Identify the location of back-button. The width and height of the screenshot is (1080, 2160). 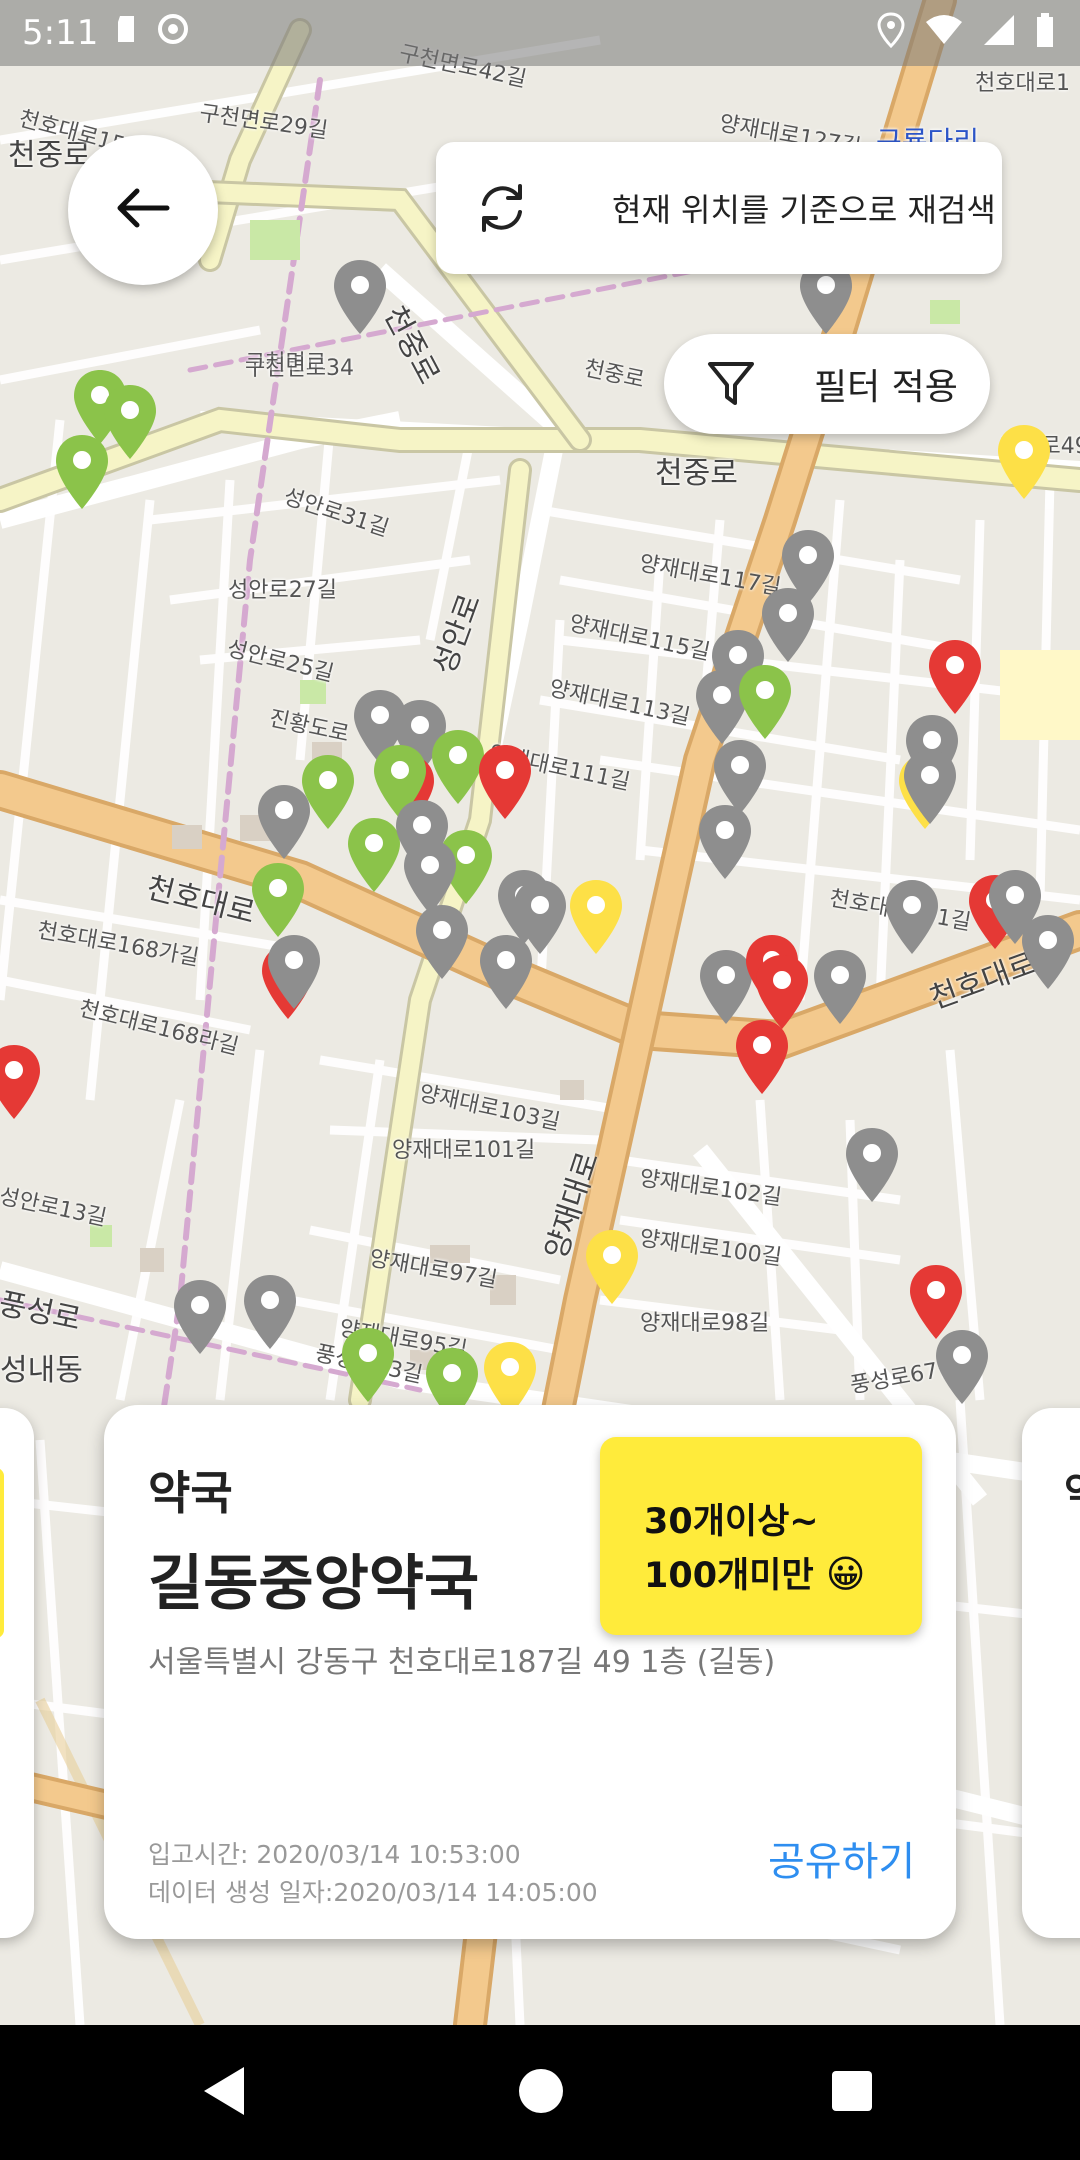
(143, 210).